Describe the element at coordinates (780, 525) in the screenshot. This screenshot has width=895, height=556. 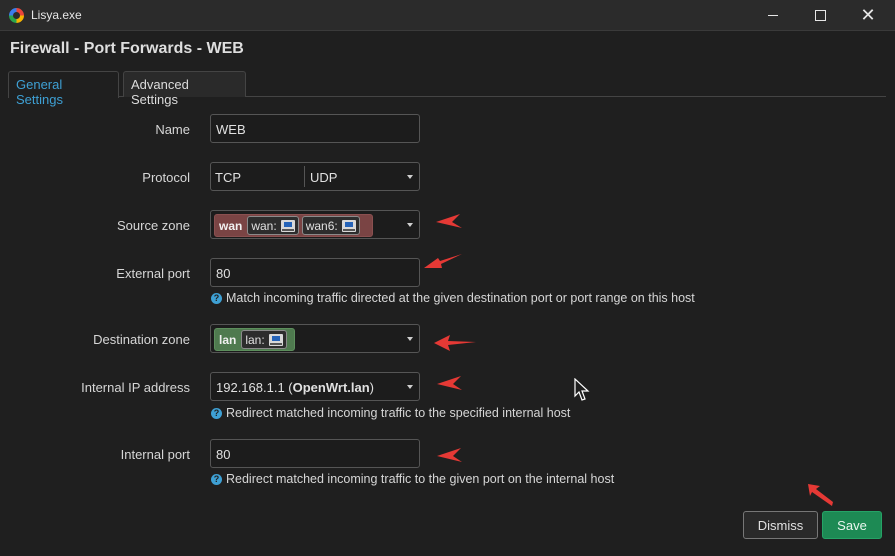
I see `dismiss-button: Dismiss` at that location.